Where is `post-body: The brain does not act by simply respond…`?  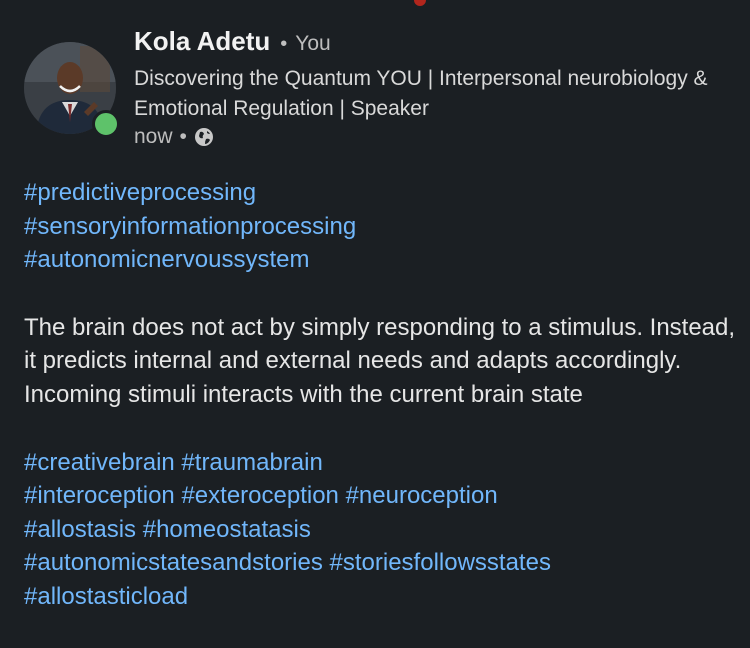 post-body: The brain does not act by simply respond… is located at coordinates (380, 360).